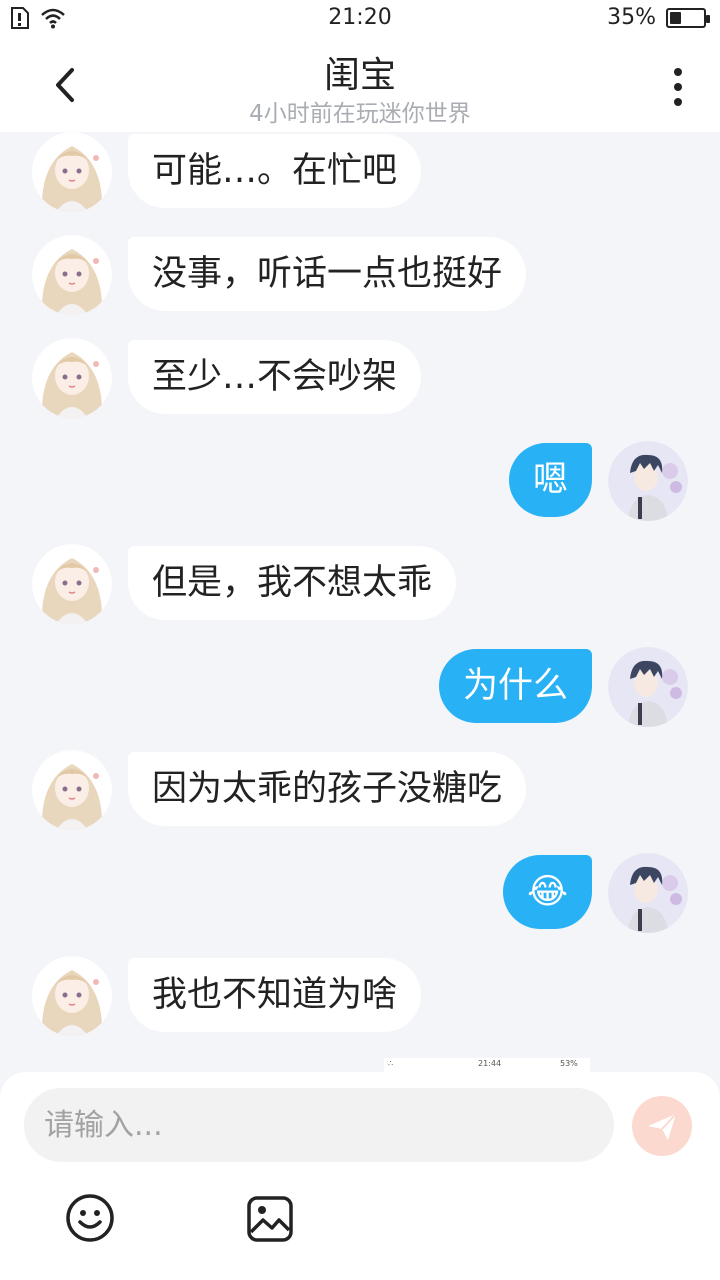  I want to click on image-button, so click(270, 1219).